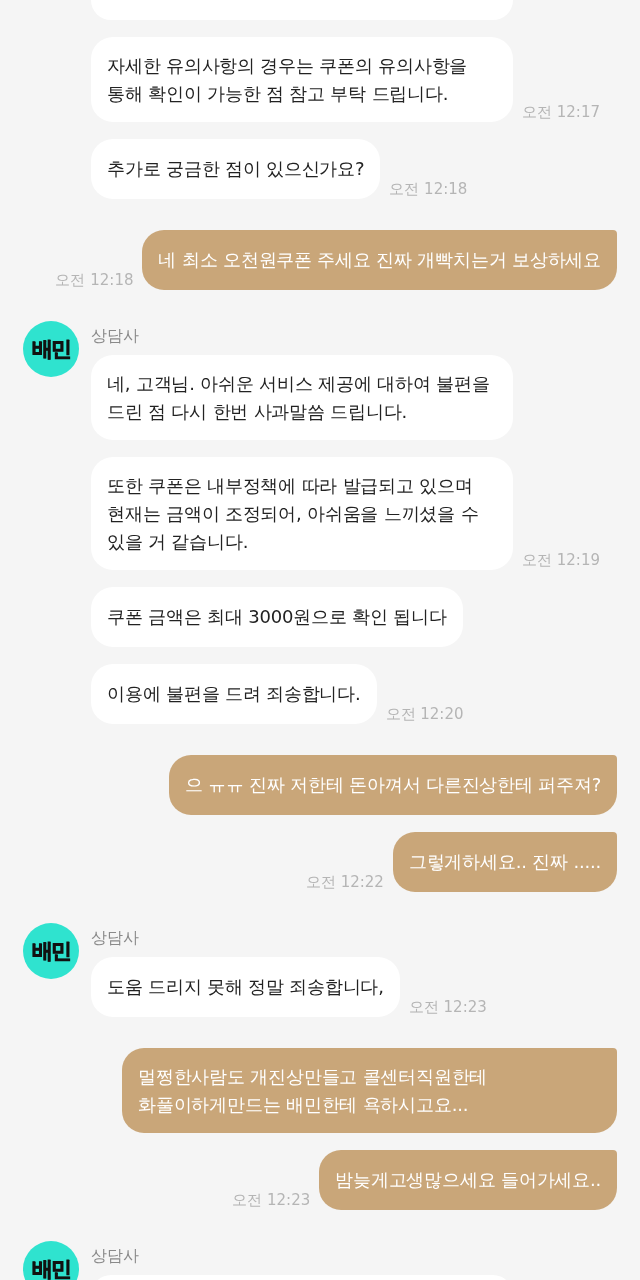 Image resolution: width=640 pixels, height=1280 pixels. I want to click on message-time: 오전 12:22, so click(344, 882).